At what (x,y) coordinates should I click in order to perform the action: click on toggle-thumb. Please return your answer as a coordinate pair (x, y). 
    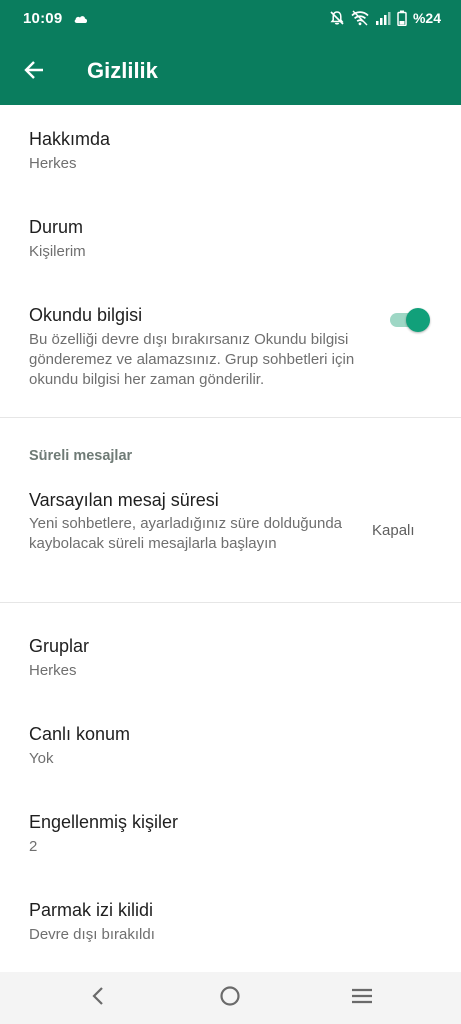
    Looking at the image, I should click on (418, 320).